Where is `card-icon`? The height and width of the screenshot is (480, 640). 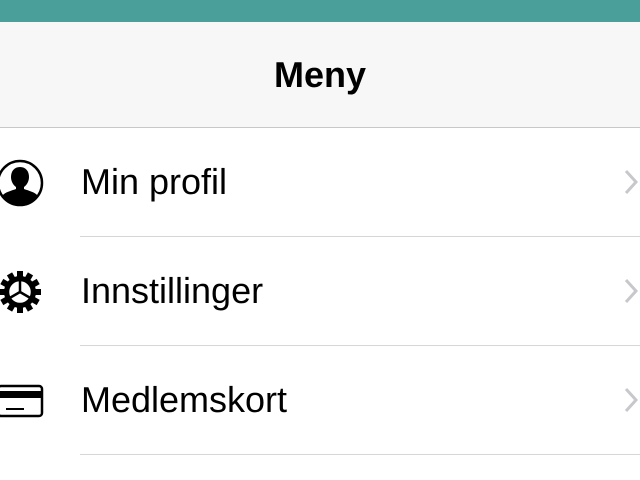 card-icon is located at coordinates (22, 401).